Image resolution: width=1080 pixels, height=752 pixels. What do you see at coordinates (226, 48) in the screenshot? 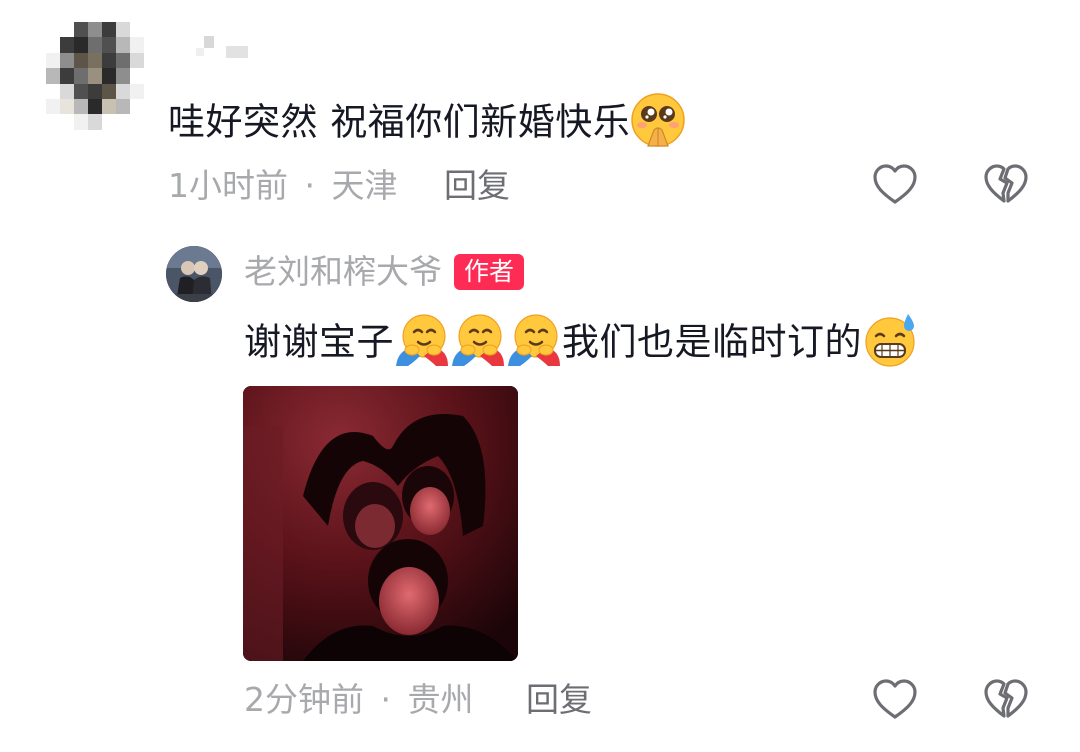
I see `commenter-username-blurred` at bounding box center [226, 48].